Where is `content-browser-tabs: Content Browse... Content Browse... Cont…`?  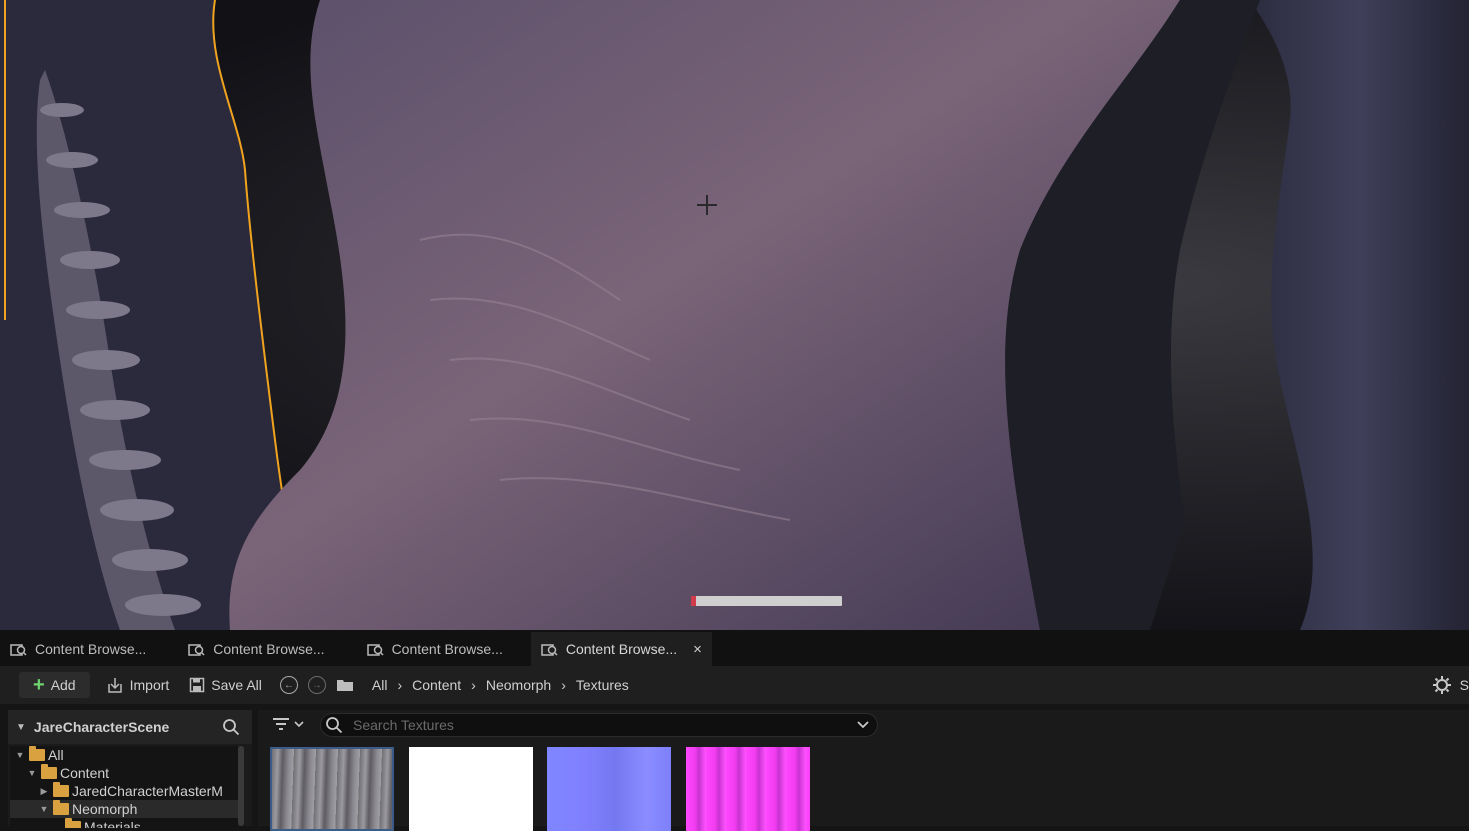 content-browser-tabs: Content Browse... Content Browse... Cont… is located at coordinates (734, 648).